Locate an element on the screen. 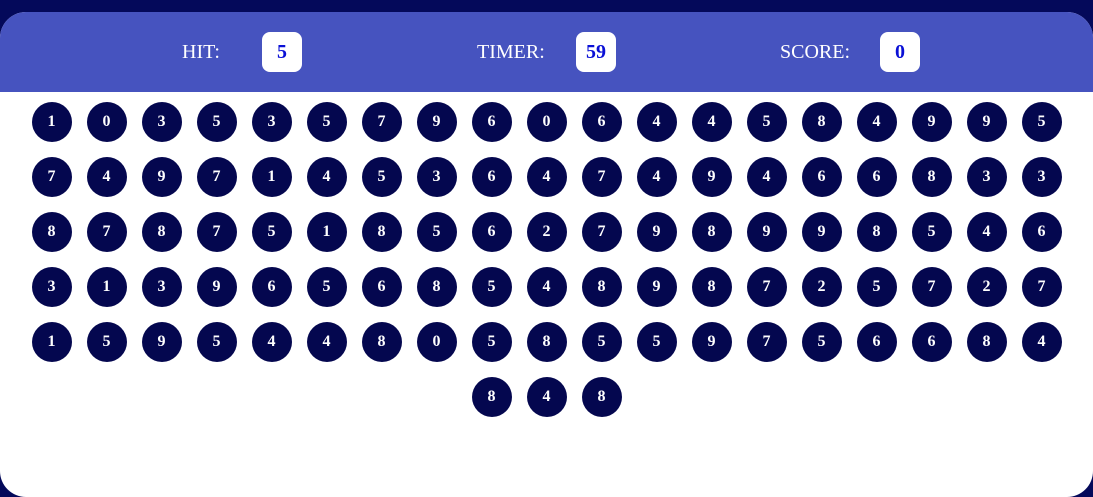  score-value: 0 is located at coordinates (900, 52).